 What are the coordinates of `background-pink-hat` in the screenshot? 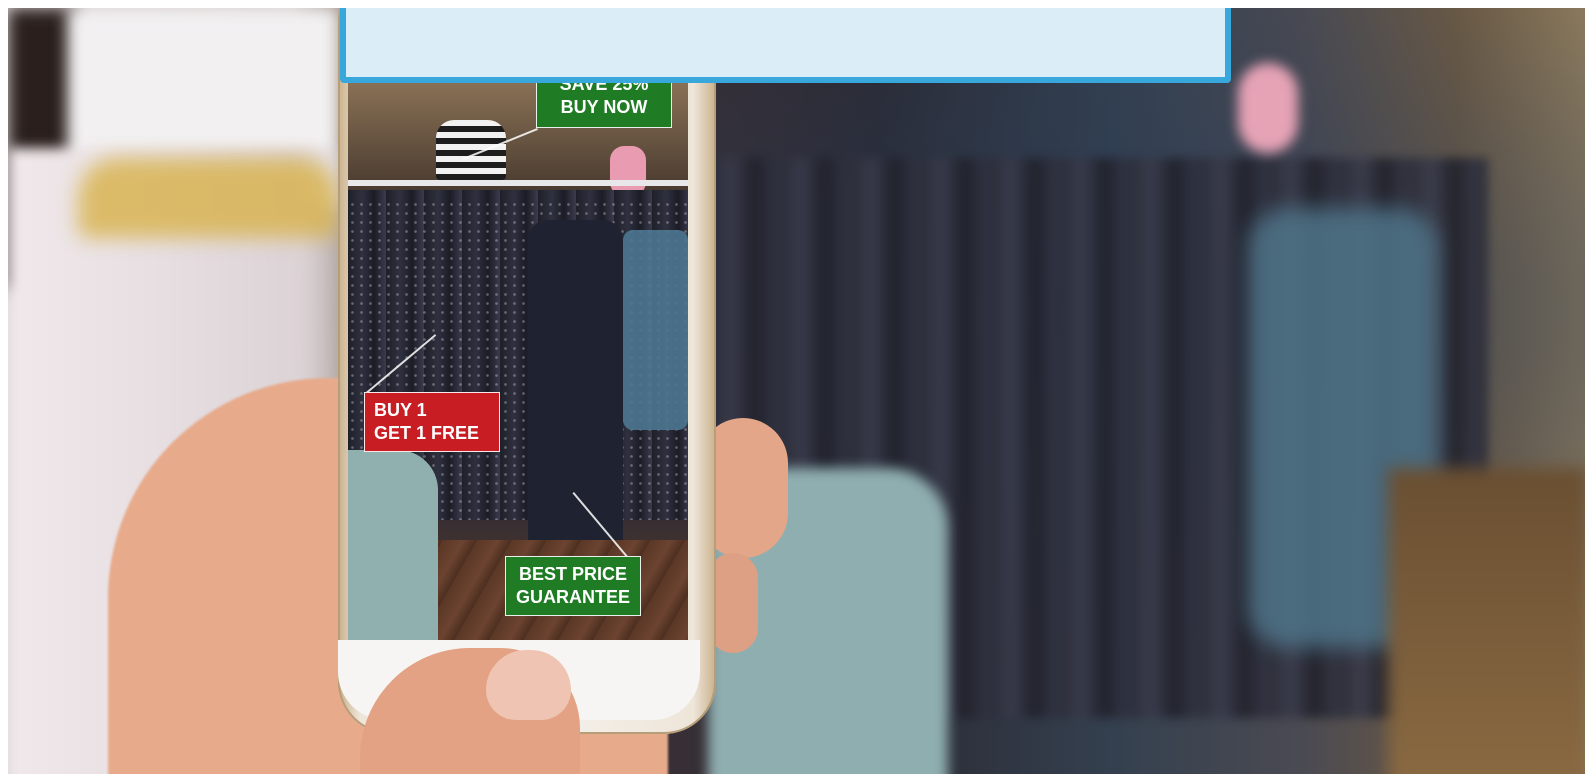 It's located at (1268, 108).